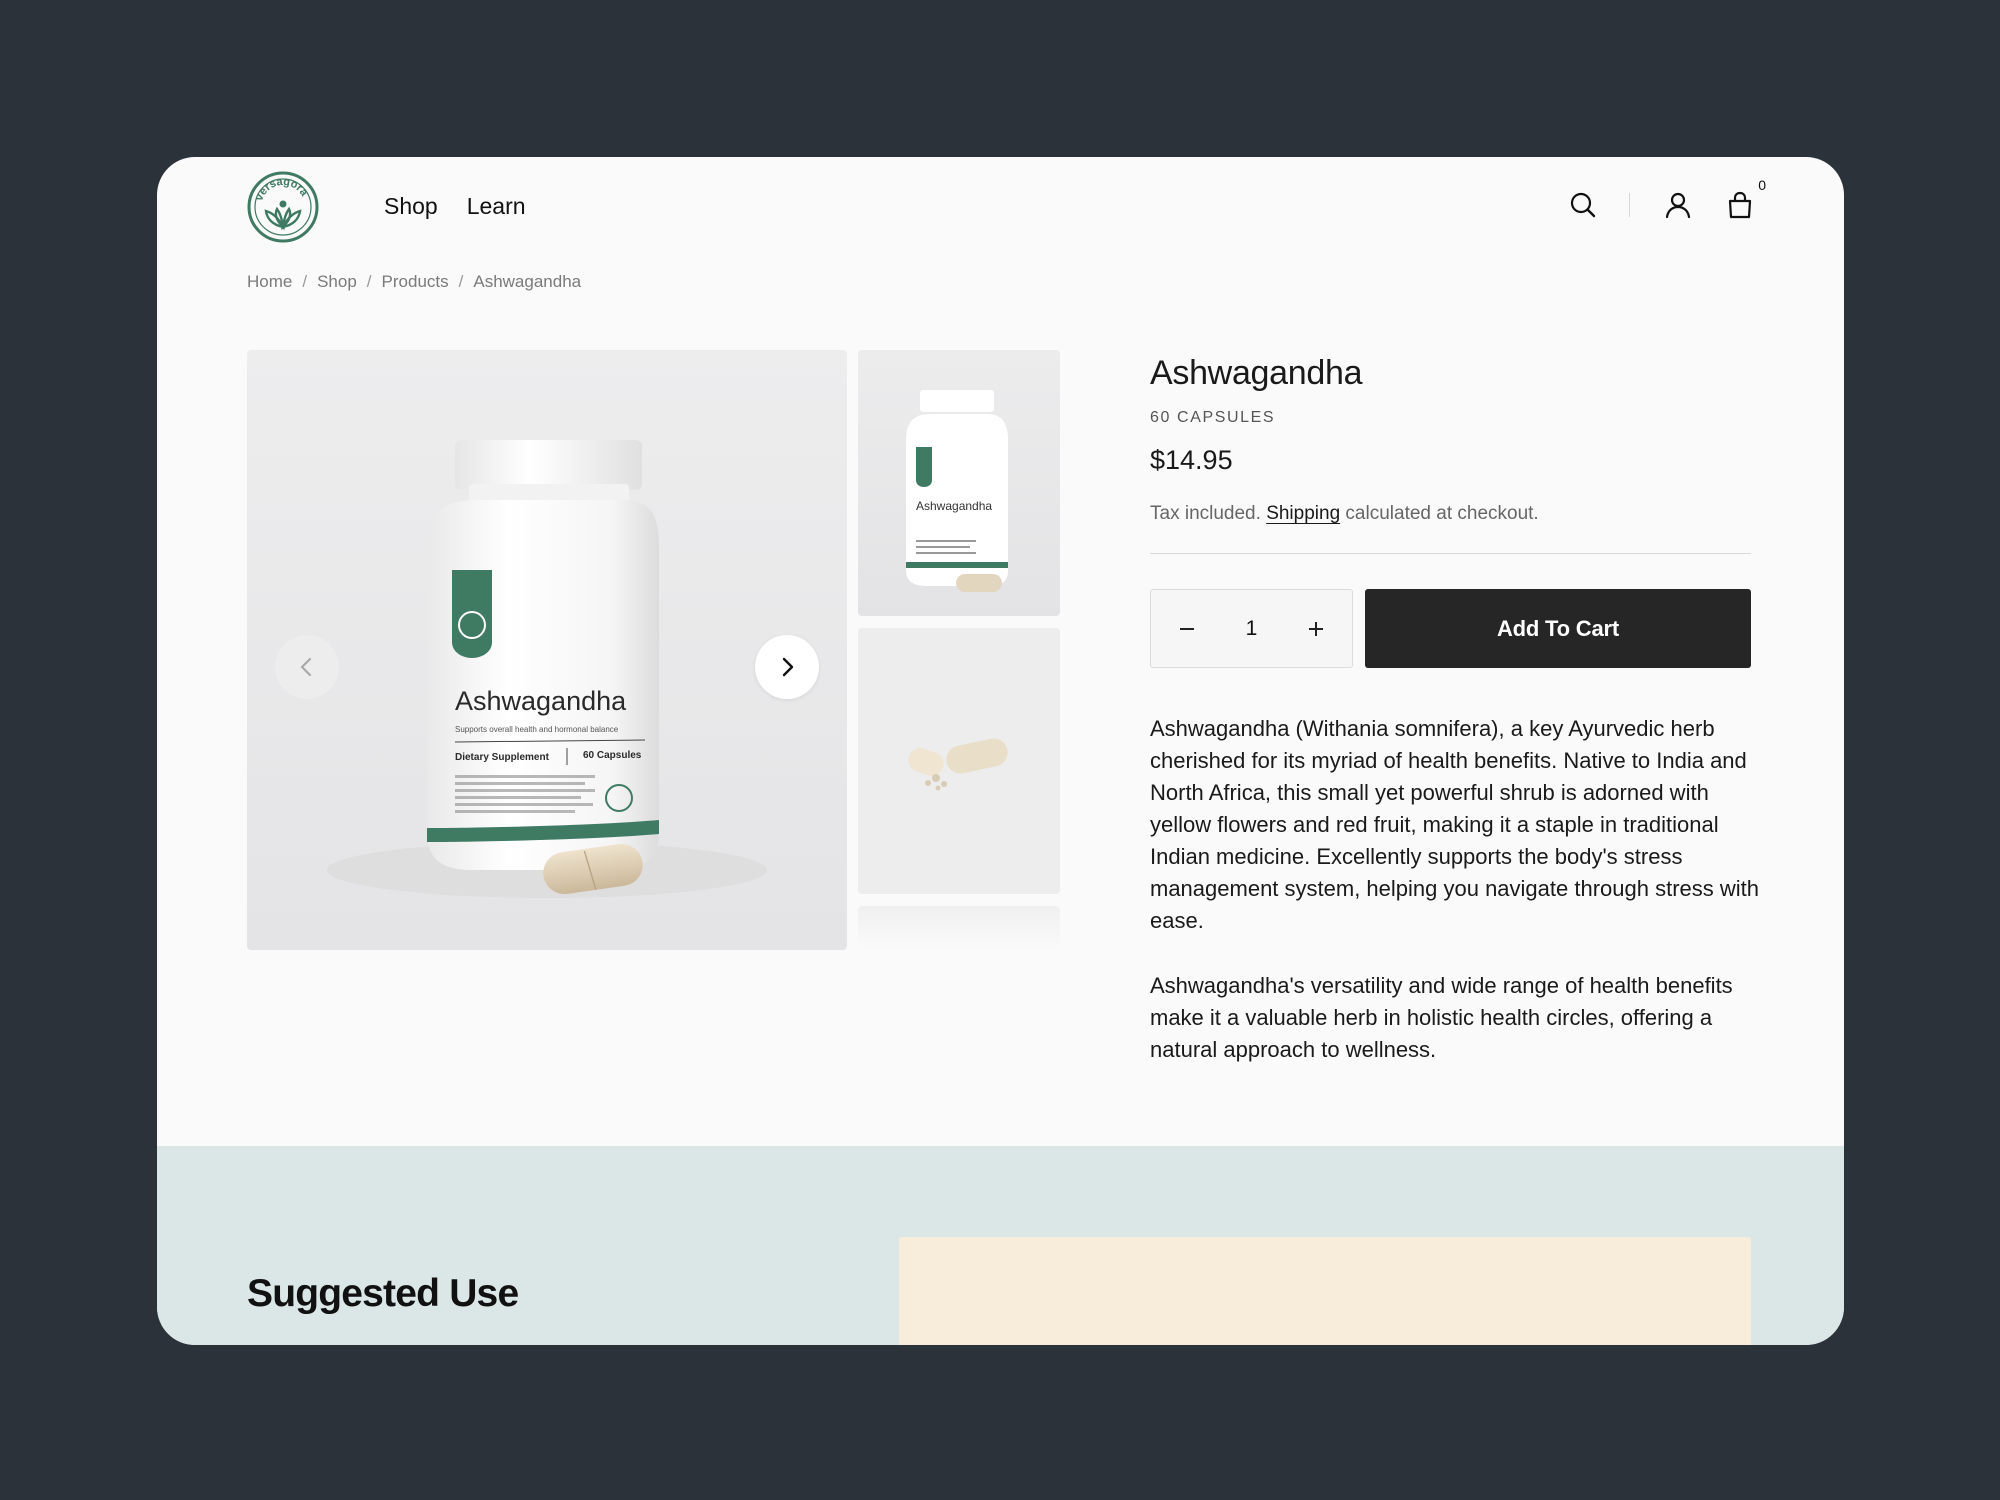 The width and height of the screenshot is (2000, 1500). What do you see at coordinates (455, 206) in the screenshot?
I see `main-nav: Shop Learn` at bounding box center [455, 206].